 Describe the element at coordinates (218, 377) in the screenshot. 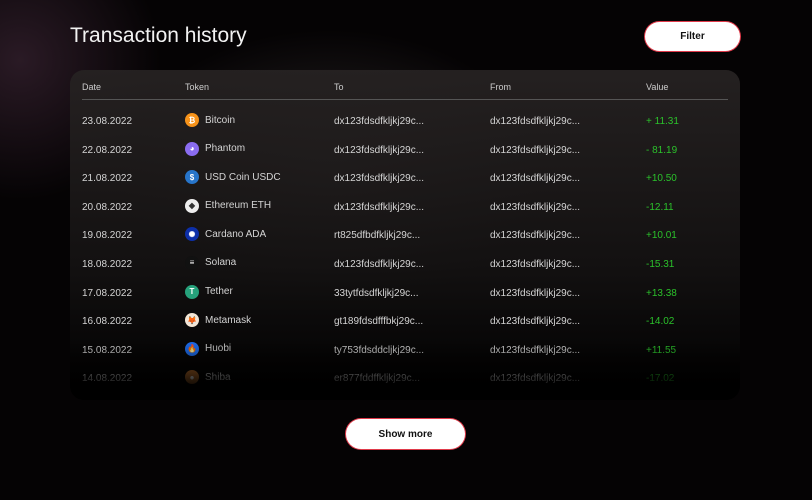

I see `token-name: Shiba` at that location.